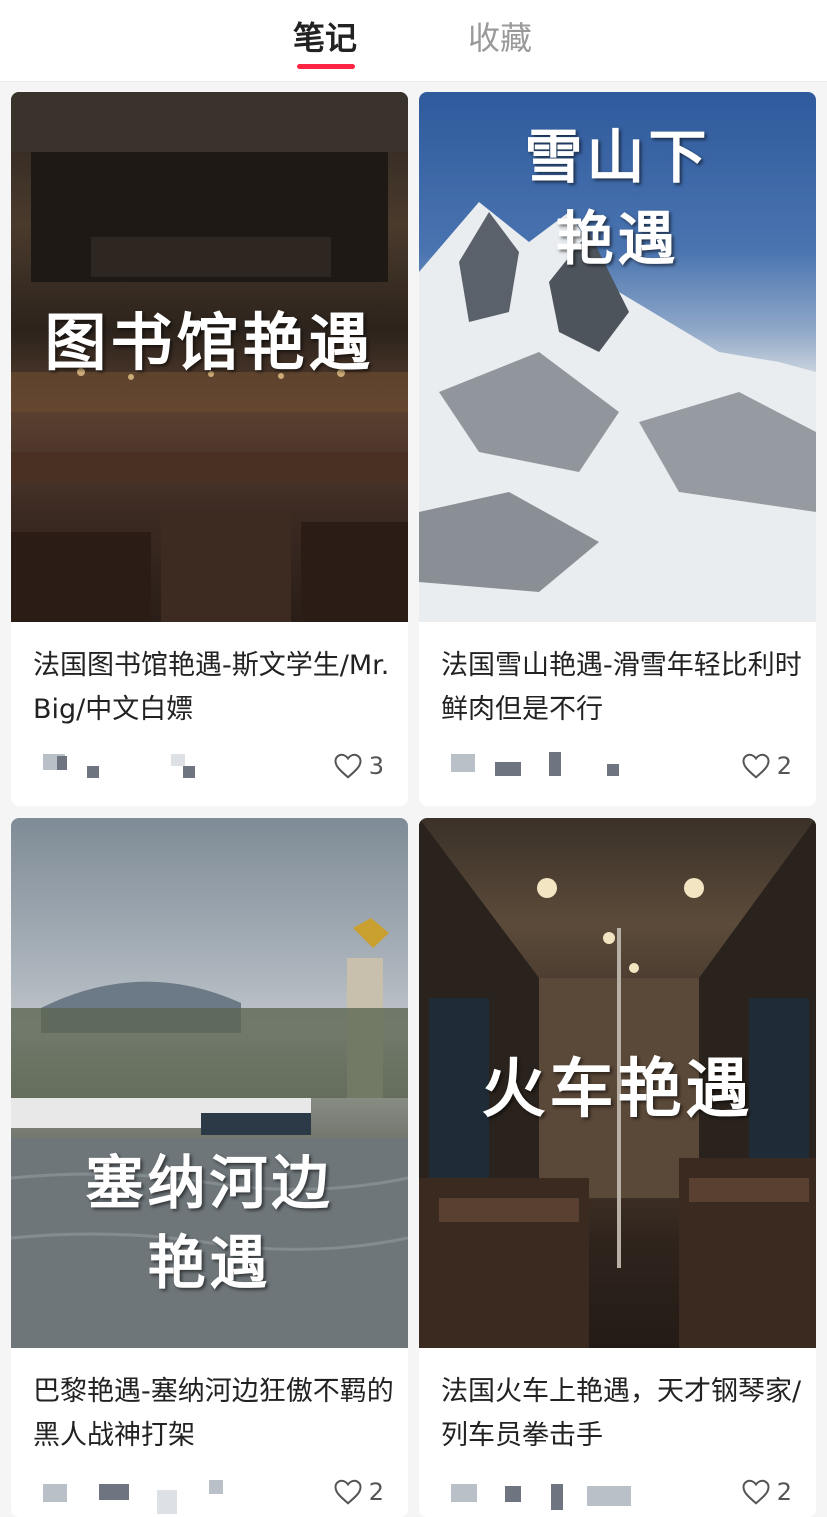 The height and width of the screenshot is (1517, 827). What do you see at coordinates (376, 766) in the screenshot?
I see `like-count: 3` at bounding box center [376, 766].